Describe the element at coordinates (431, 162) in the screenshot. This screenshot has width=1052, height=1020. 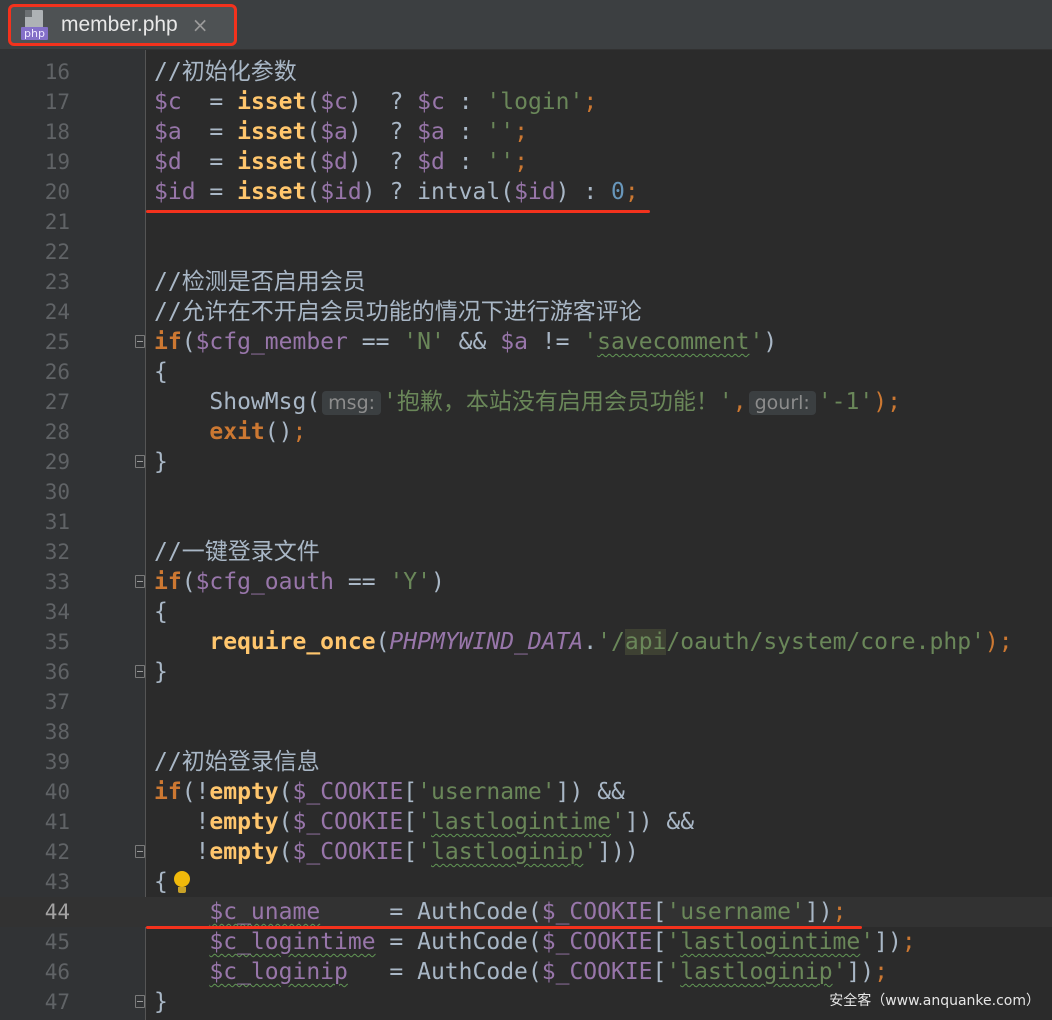
I see `code-token: $d` at that location.